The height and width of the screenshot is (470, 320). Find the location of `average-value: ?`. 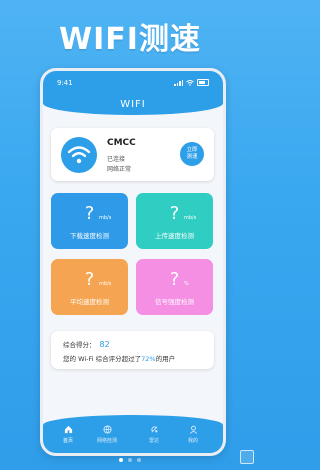

average-value: ? is located at coordinates (89, 279).